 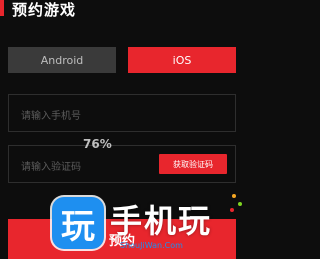 What do you see at coordinates (62, 60) in the screenshot?
I see `tab-android: Android` at bounding box center [62, 60].